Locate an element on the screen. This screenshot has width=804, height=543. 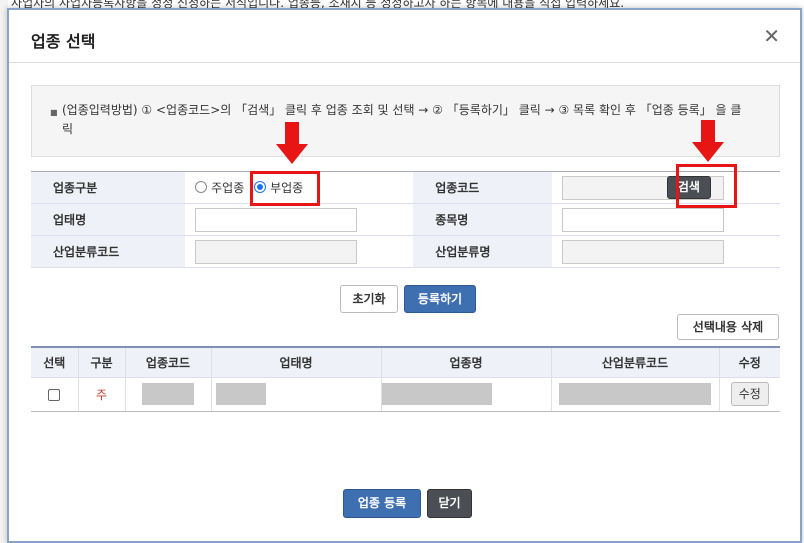
table-row: 주 수정 is located at coordinates (405, 394).